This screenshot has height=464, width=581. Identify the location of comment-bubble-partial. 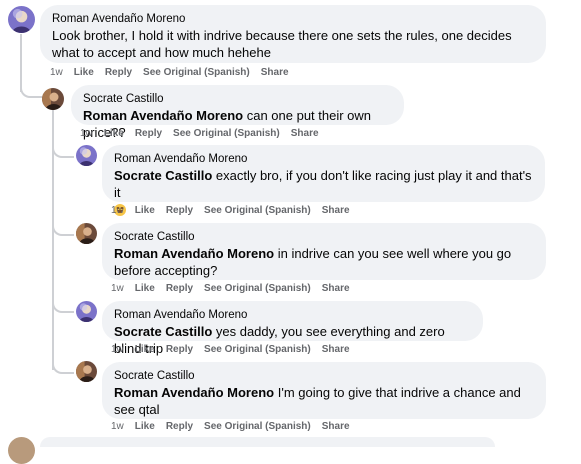
(267, 442).